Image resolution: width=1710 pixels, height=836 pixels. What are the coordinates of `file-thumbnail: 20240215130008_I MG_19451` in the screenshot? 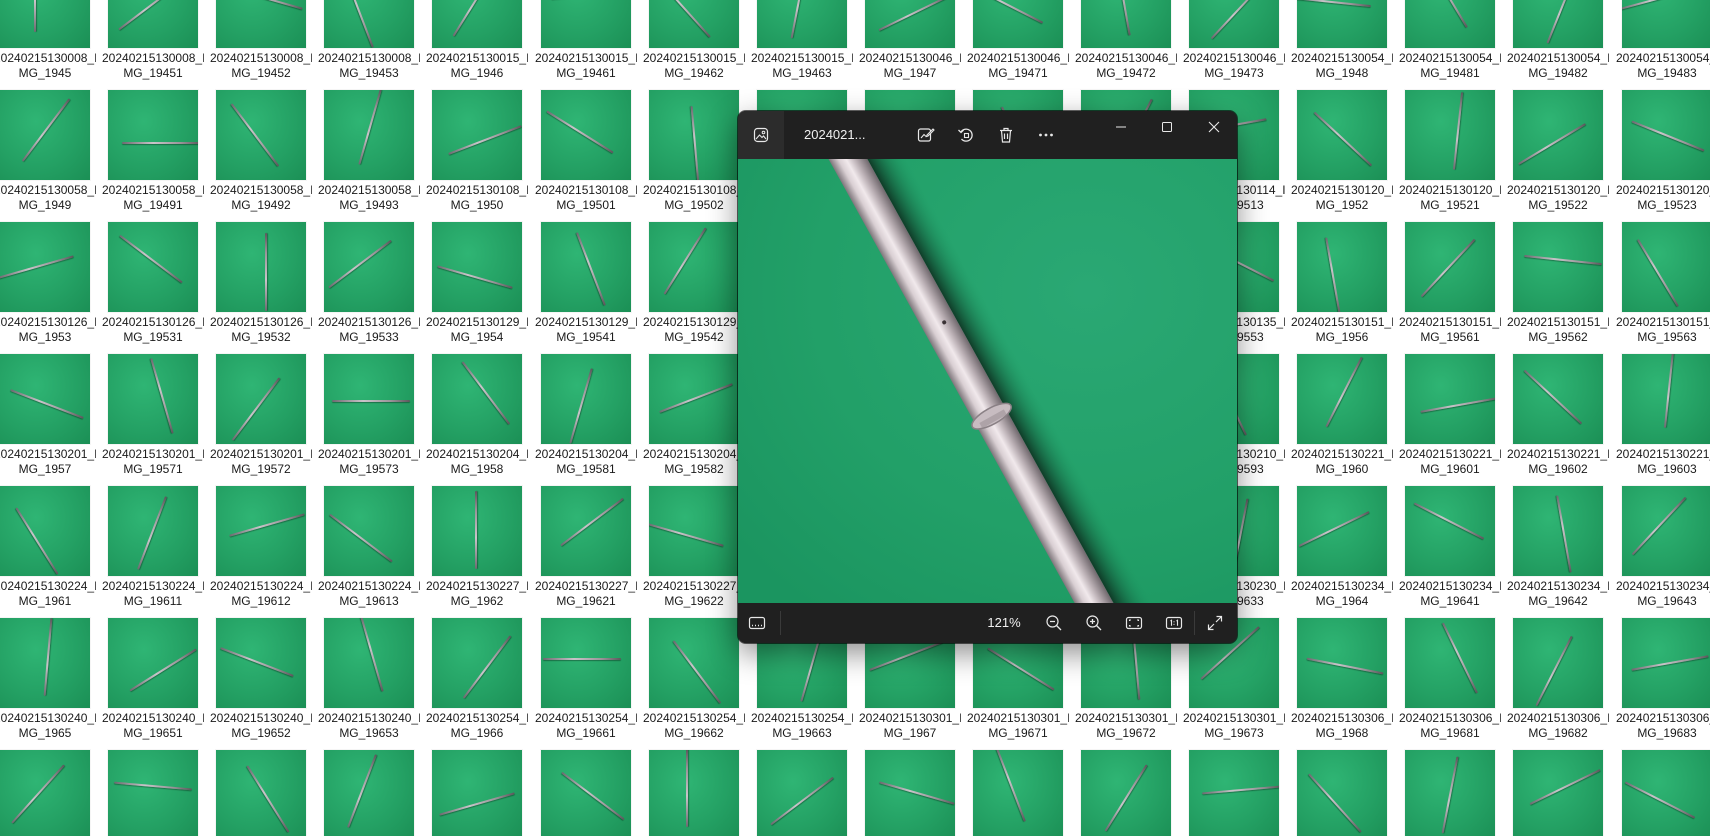 It's located at (153, 40).